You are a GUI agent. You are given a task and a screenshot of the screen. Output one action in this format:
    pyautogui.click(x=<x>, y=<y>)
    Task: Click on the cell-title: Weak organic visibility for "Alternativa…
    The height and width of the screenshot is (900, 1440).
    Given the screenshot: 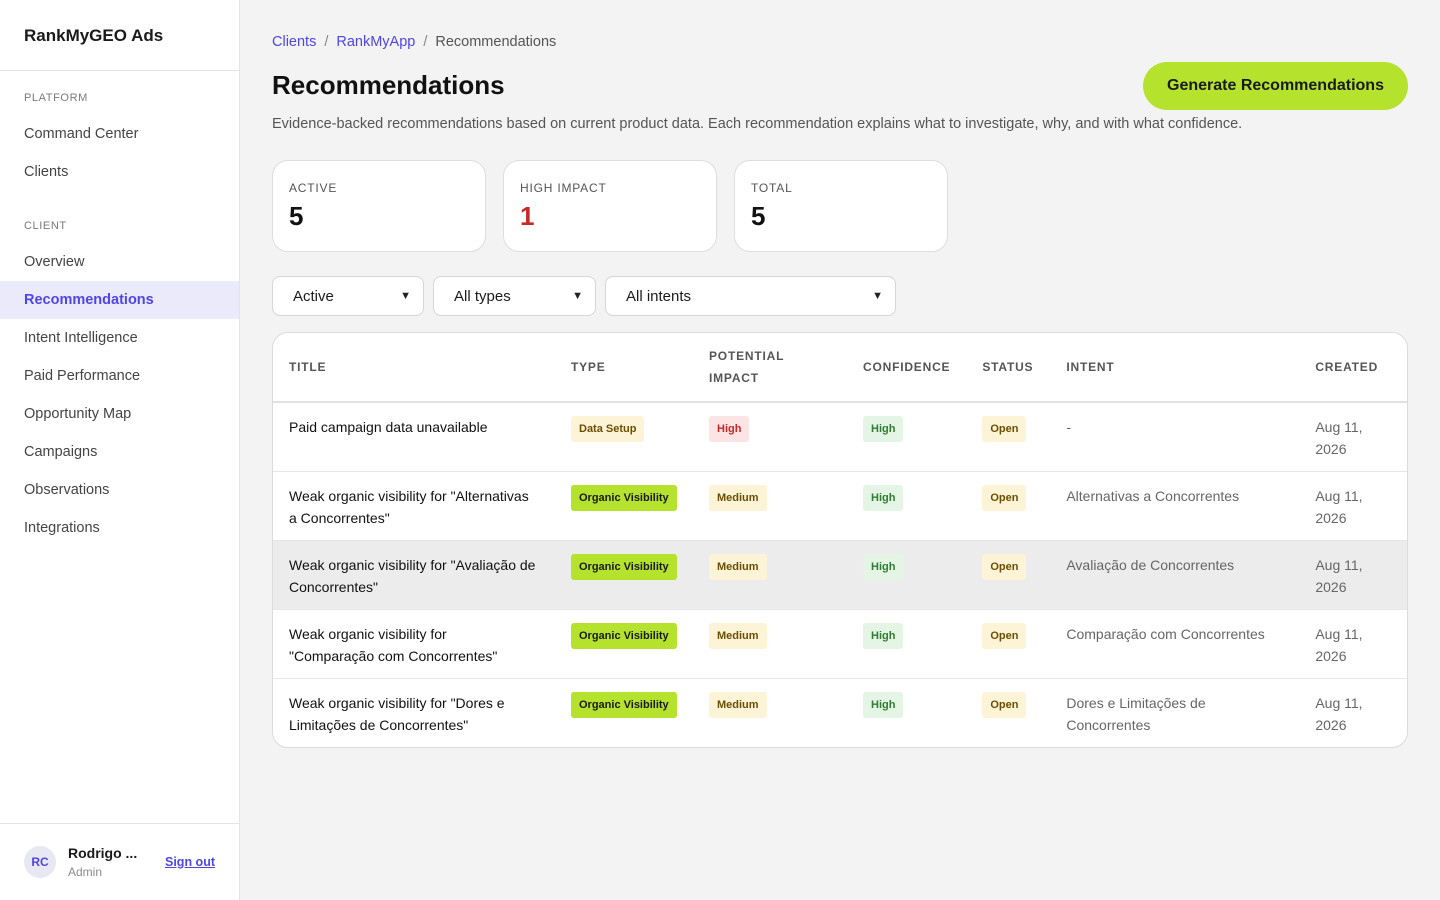 What is the action you would take?
    pyautogui.click(x=414, y=506)
    